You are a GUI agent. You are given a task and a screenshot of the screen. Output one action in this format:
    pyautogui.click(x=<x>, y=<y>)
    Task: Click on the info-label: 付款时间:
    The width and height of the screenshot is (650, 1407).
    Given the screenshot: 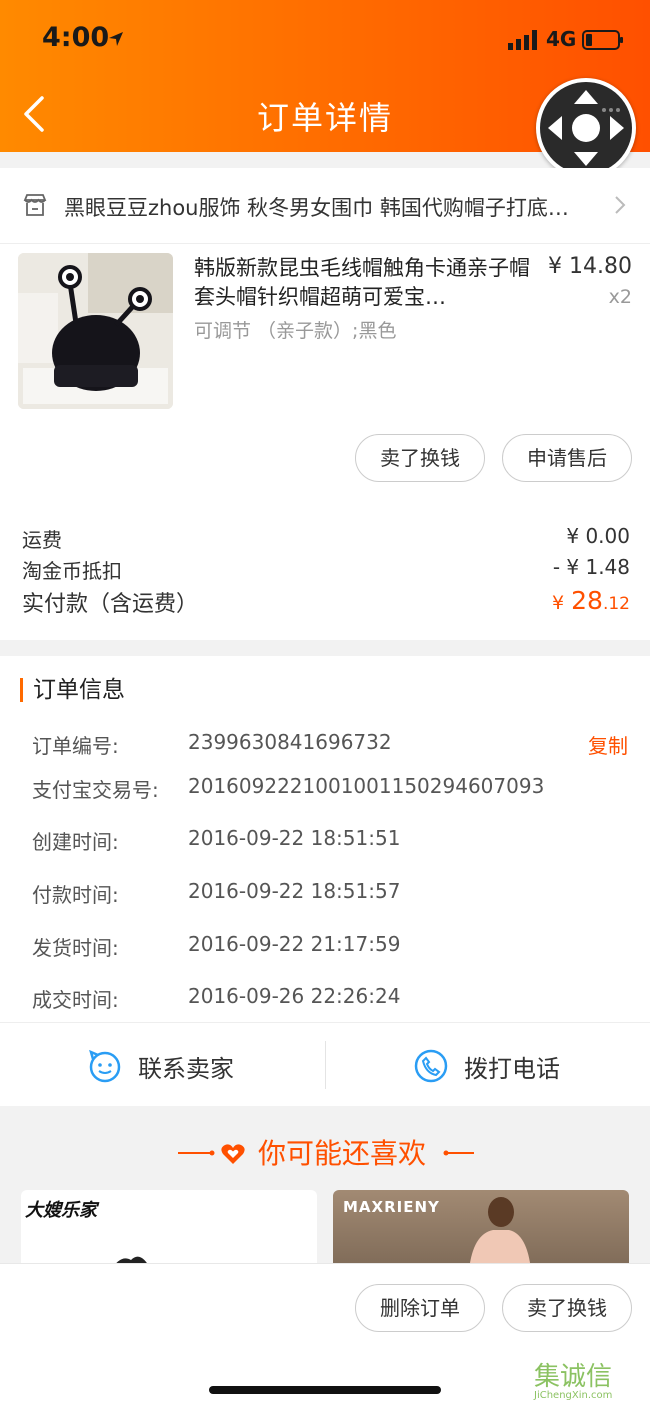 What is the action you would take?
    pyautogui.click(x=75, y=895)
    